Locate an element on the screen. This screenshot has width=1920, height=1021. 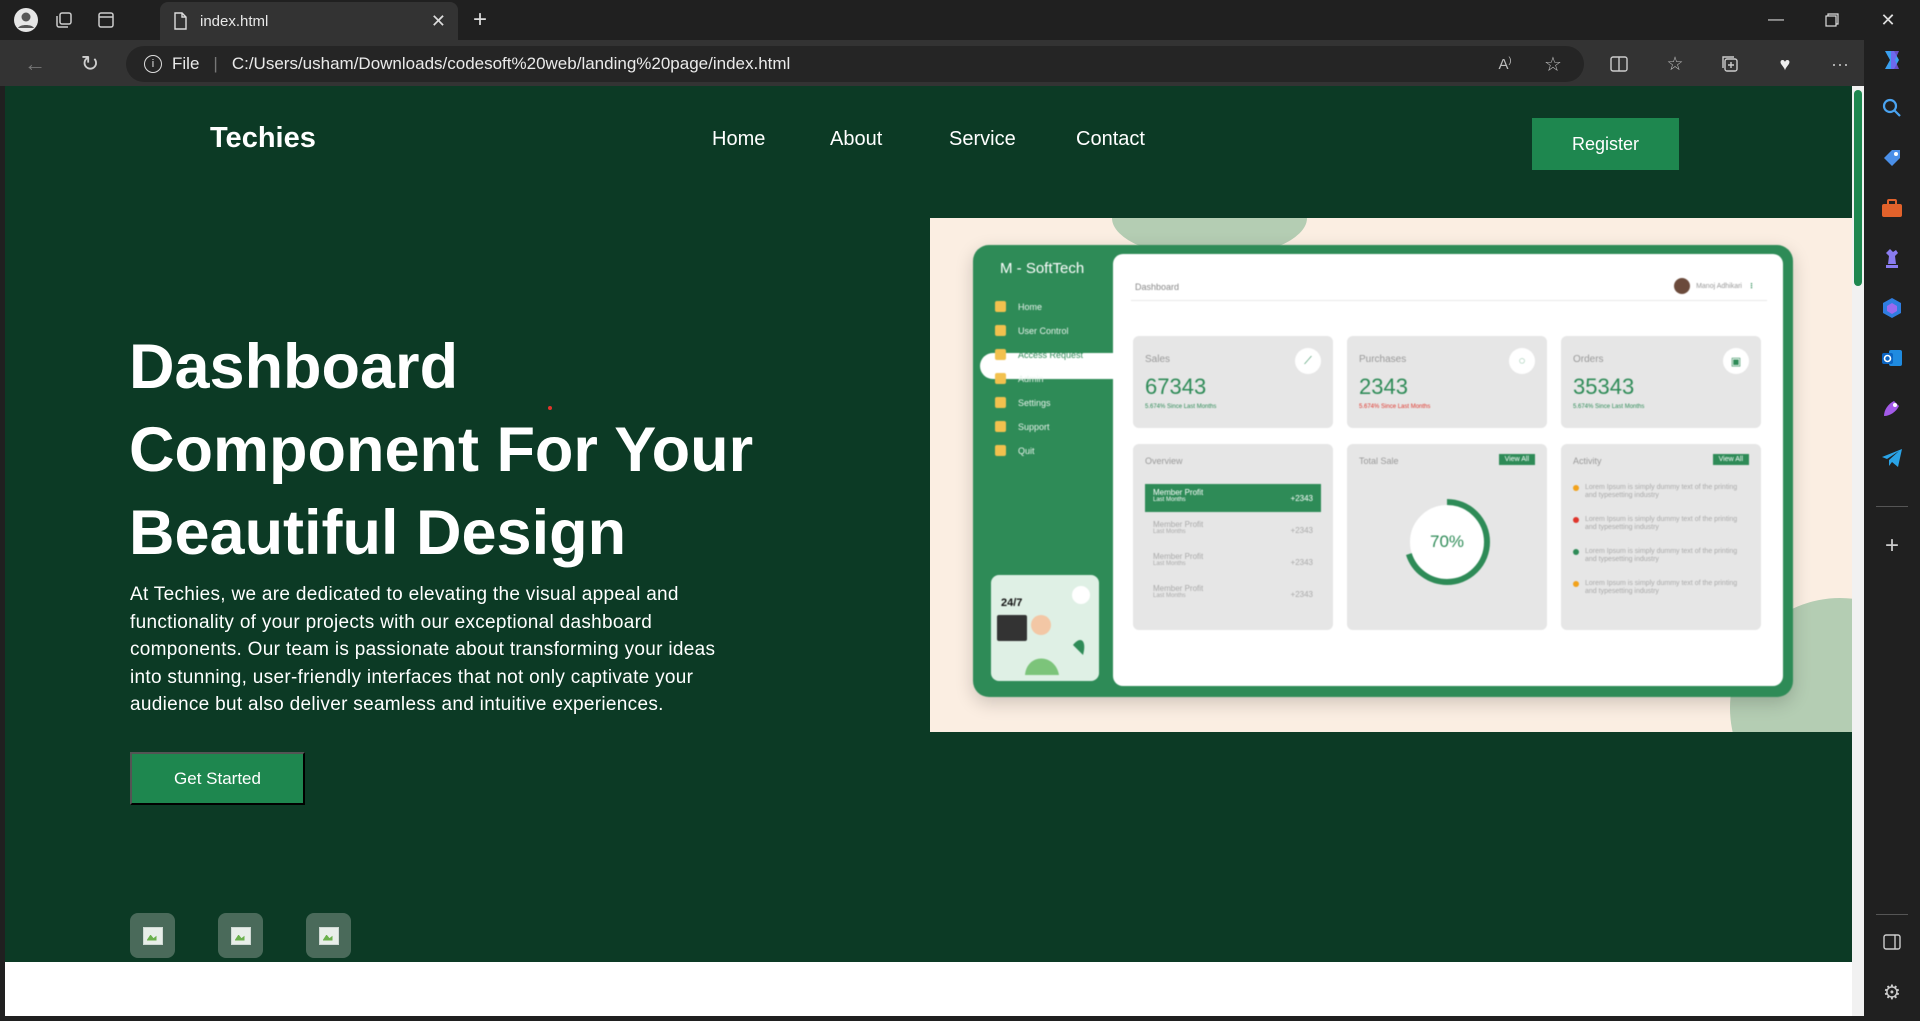
copilot-icon is located at coordinates (1892, 60).